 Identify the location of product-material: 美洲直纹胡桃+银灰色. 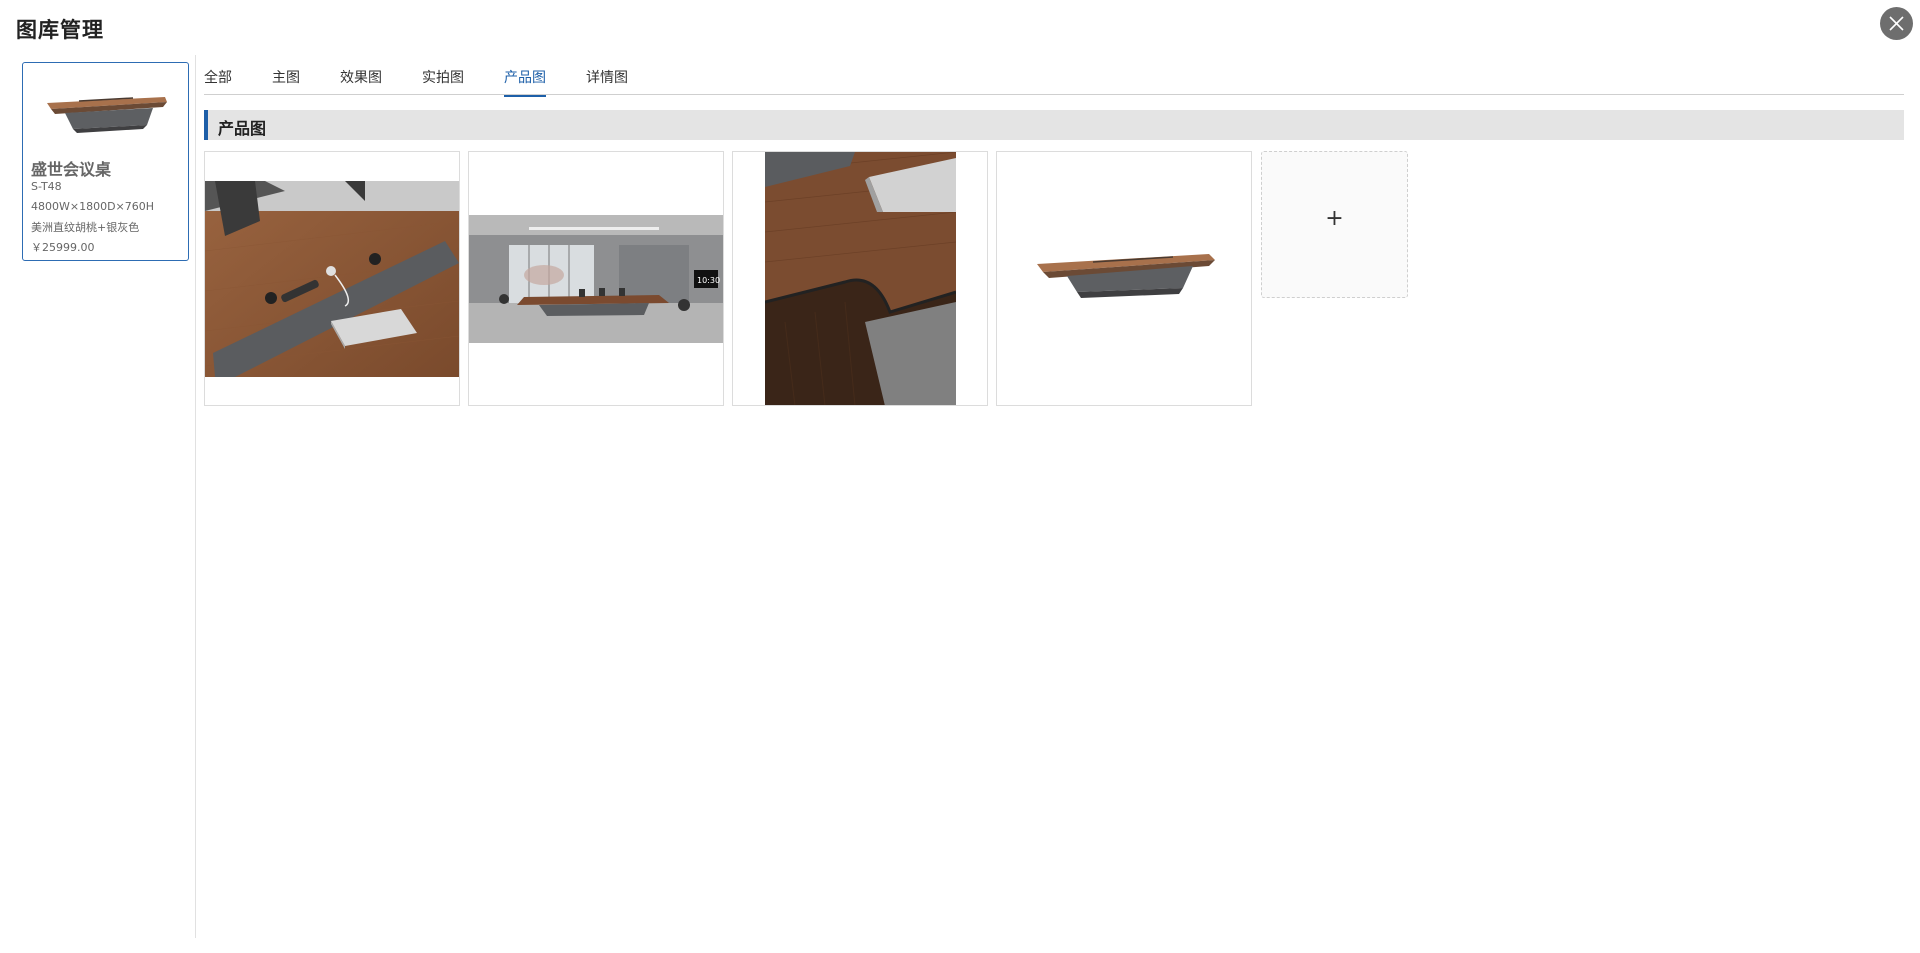
(85, 227).